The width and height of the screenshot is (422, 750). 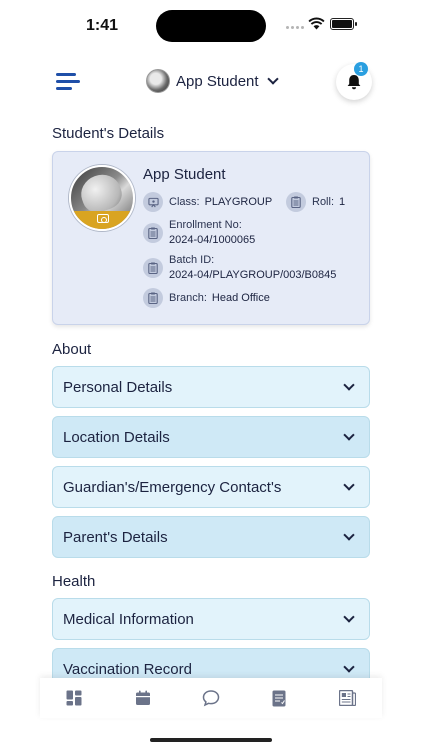 I want to click on accordion-label: Medical Information, so click(x=128, y=619).